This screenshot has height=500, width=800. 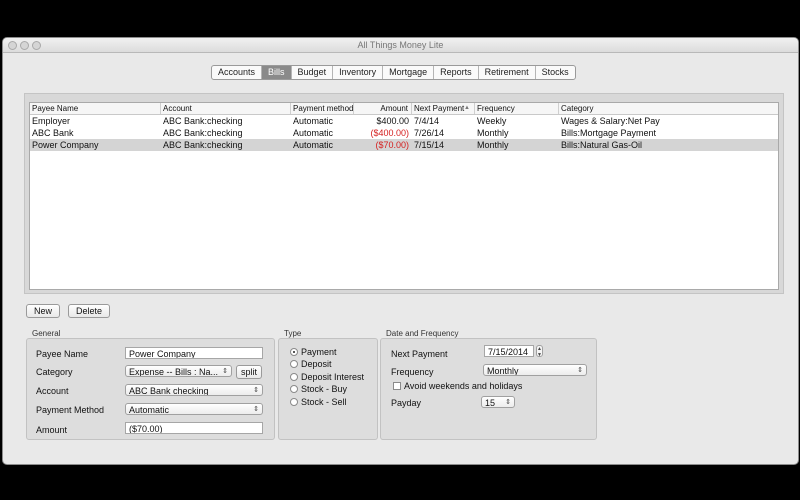 I want to click on column-header-next-payment: Next Payment ▲, so click(x=443, y=108).